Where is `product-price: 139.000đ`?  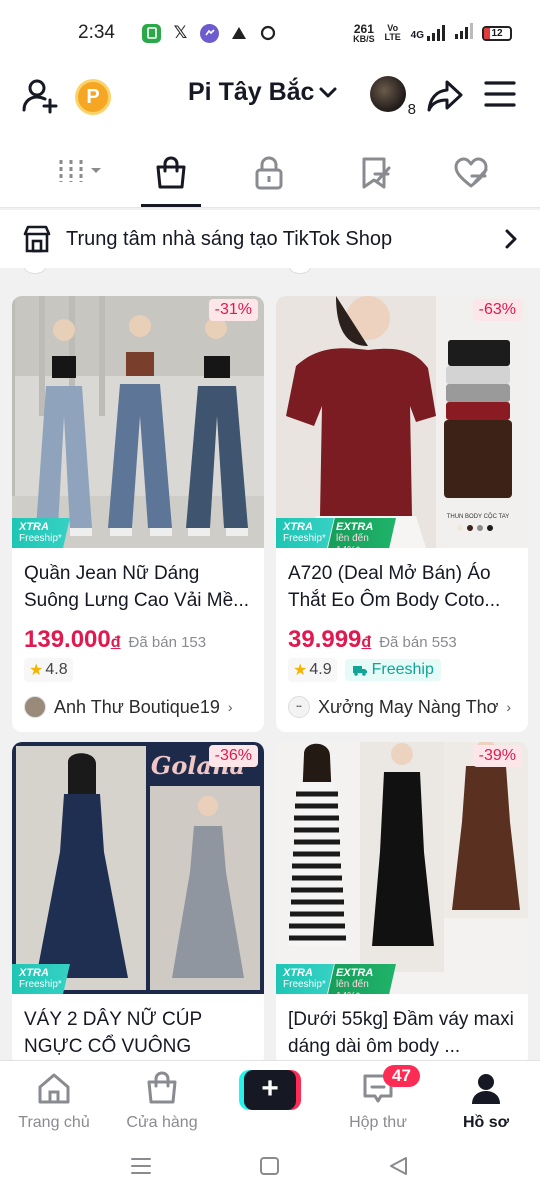 product-price: 139.000đ is located at coordinates (72, 640).